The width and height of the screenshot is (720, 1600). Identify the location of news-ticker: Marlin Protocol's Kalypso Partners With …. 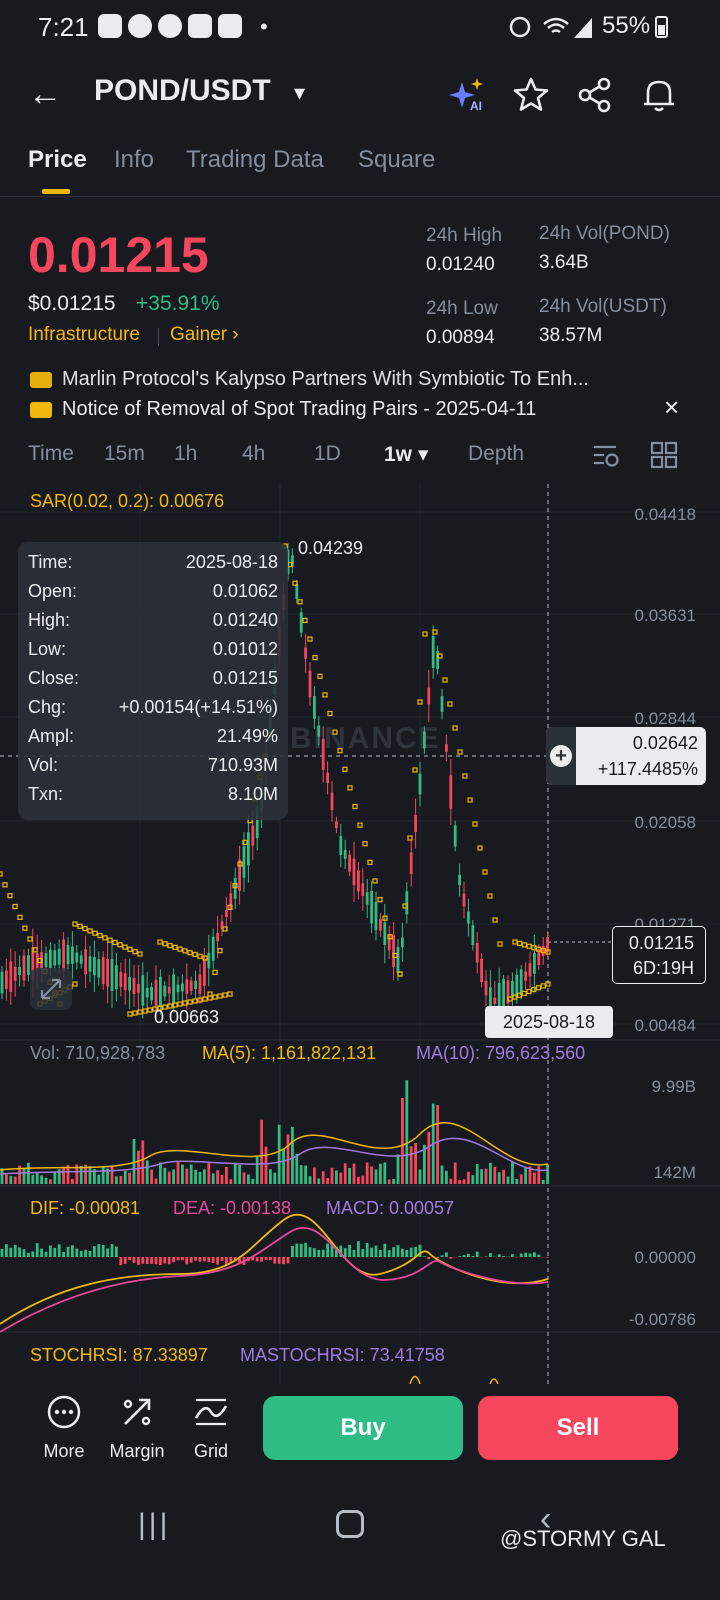
(360, 395).